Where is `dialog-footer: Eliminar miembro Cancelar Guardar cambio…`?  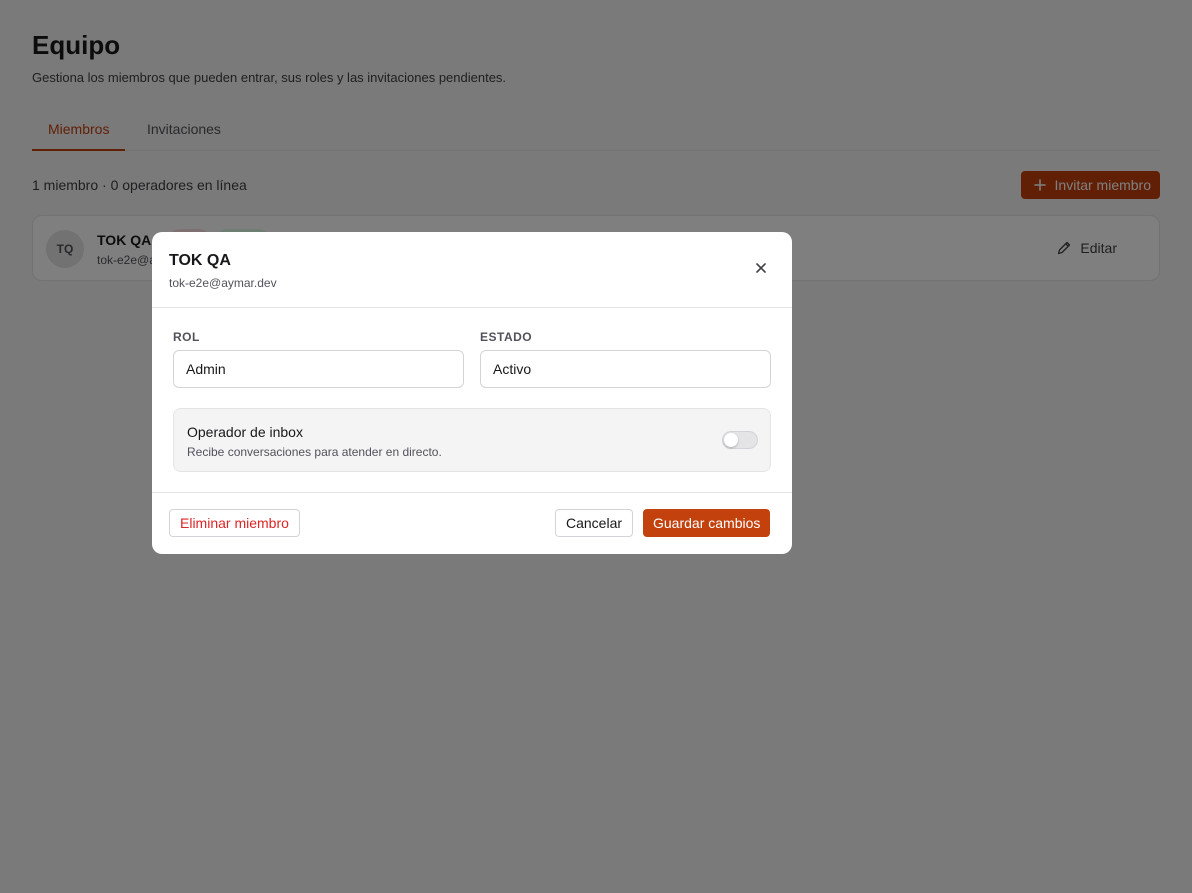
dialog-footer: Eliminar miembro Cancelar Guardar cambio… is located at coordinates (472, 523).